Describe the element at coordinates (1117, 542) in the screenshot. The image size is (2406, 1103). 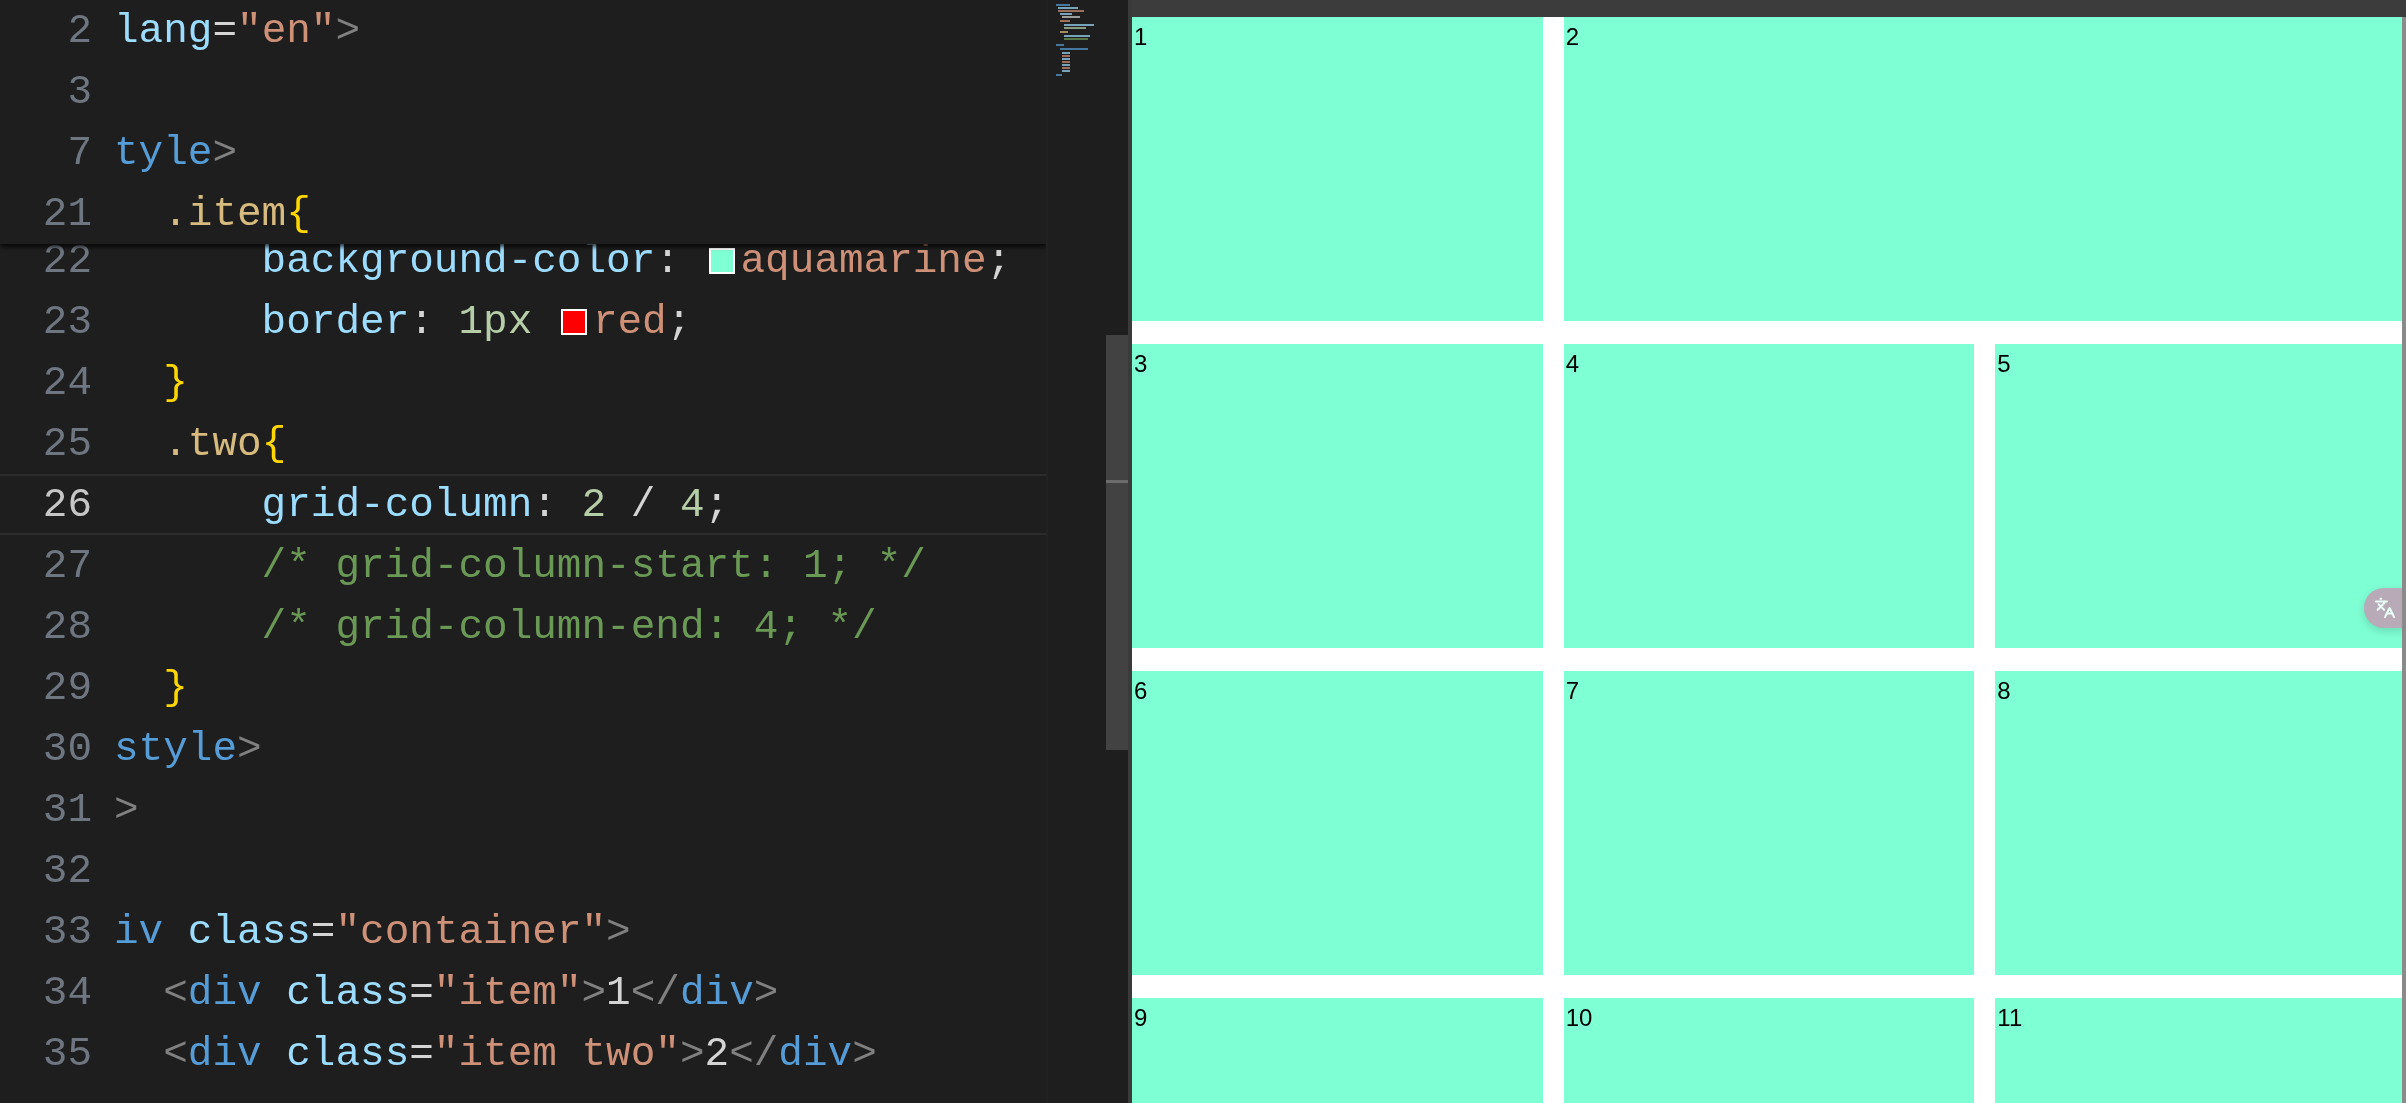
I see `scrollbar-thumb` at that location.